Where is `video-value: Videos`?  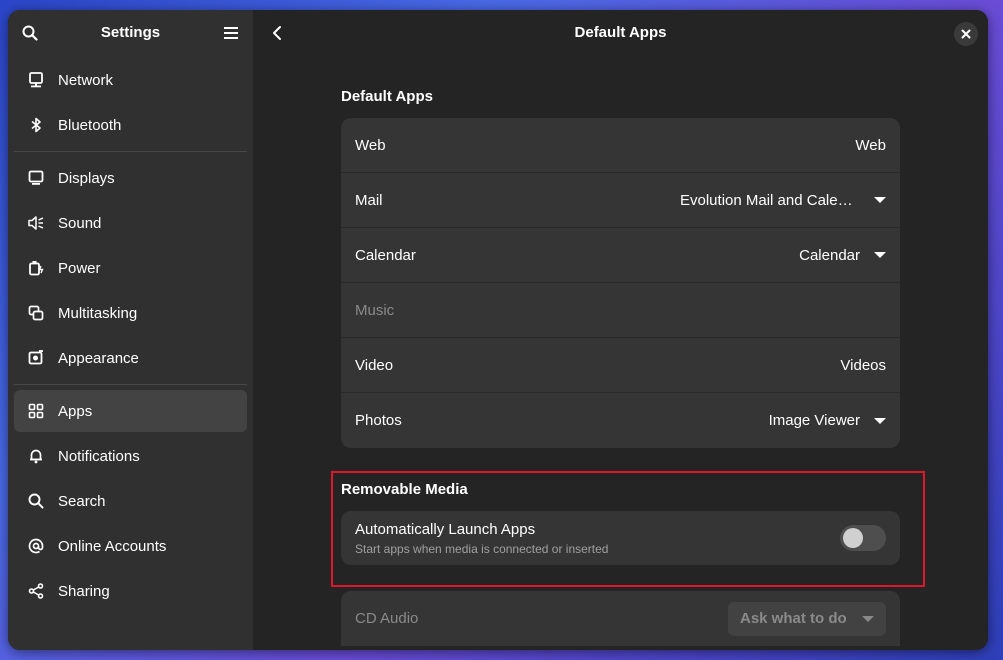
video-value: Videos is located at coordinates (863, 365).